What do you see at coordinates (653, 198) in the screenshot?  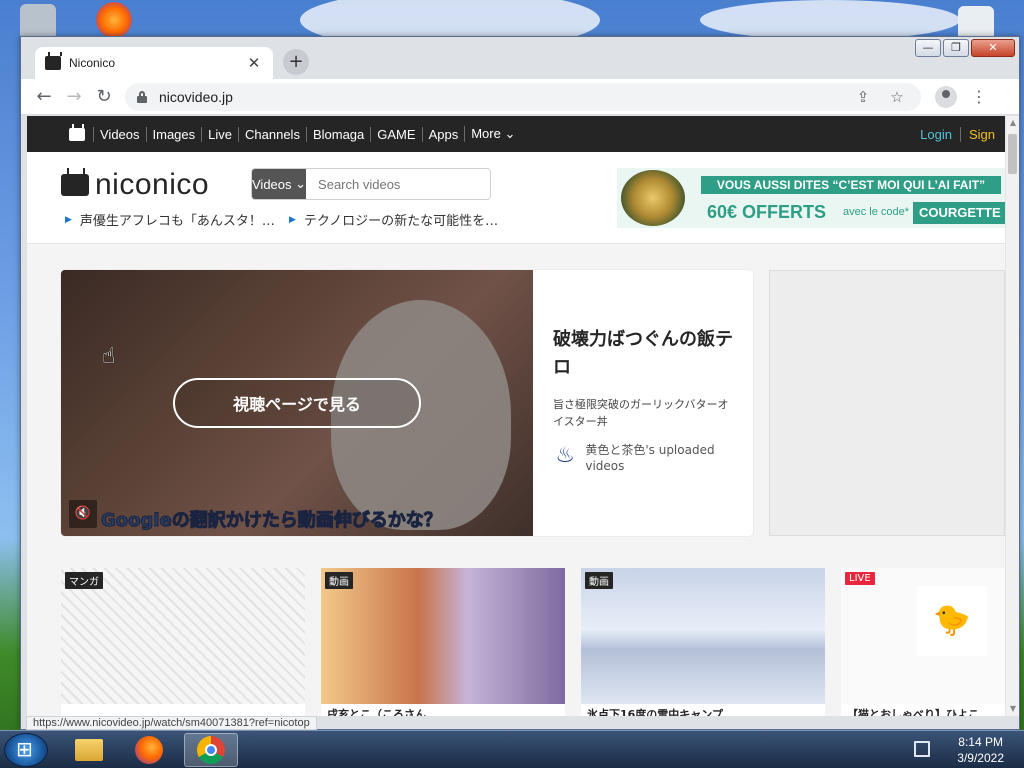 I see `food-plate-image` at bounding box center [653, 198].